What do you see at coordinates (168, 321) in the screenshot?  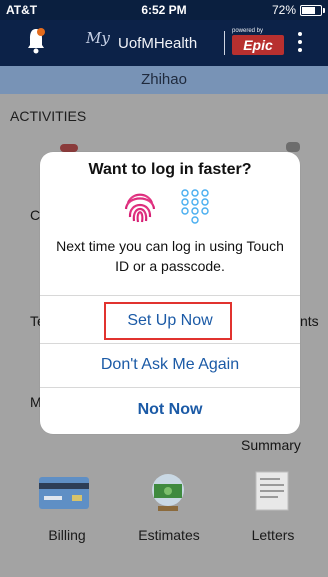 I see `highlight-box` at bounding box center [168, 321].